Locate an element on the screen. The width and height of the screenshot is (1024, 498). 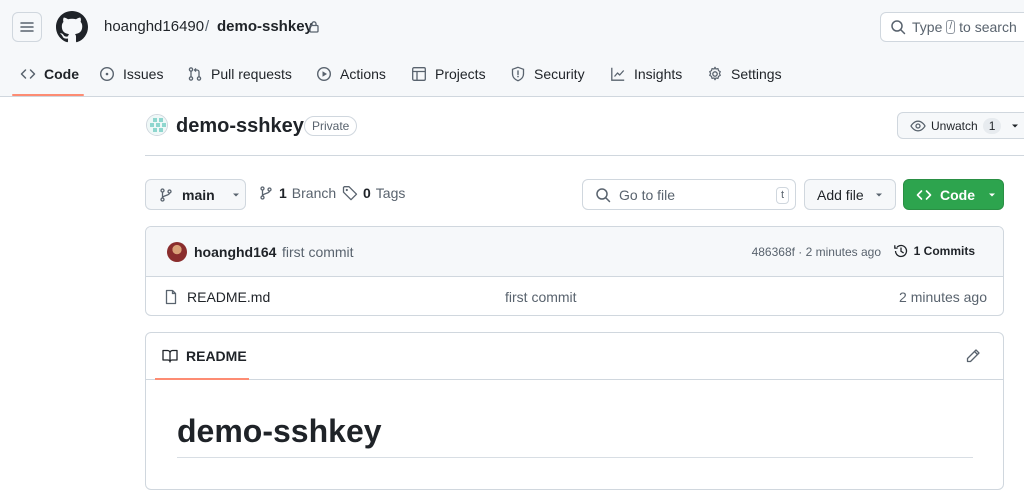
tab-label: Issues is located at coordinates (143, 74).